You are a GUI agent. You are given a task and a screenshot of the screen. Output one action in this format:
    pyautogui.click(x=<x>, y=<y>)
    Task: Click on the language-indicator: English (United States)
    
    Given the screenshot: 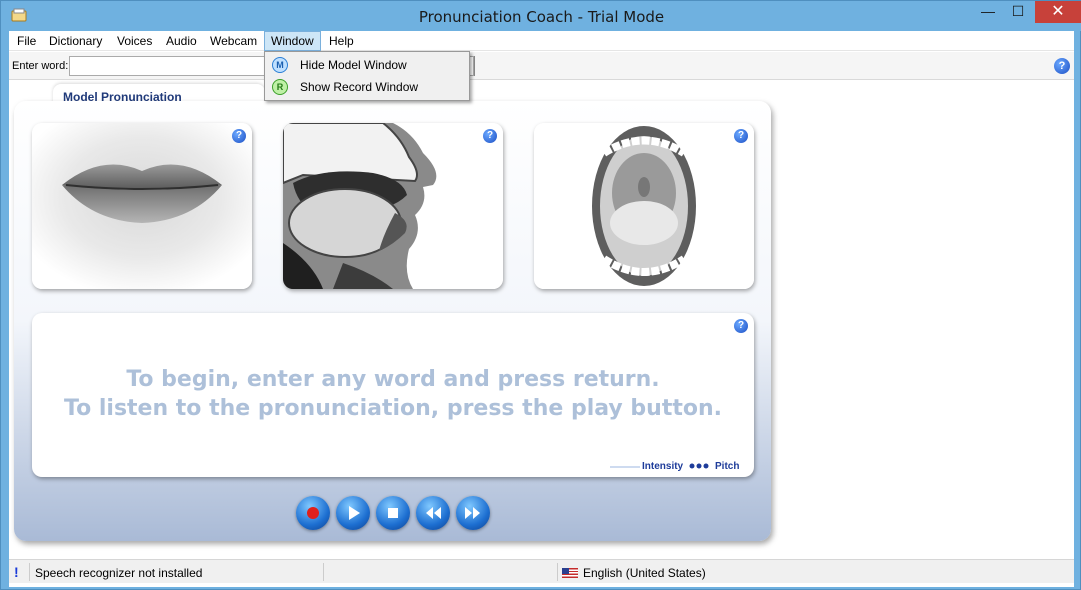 What is the action you would take?
    pyautogui.click(x=644, y=573)
    